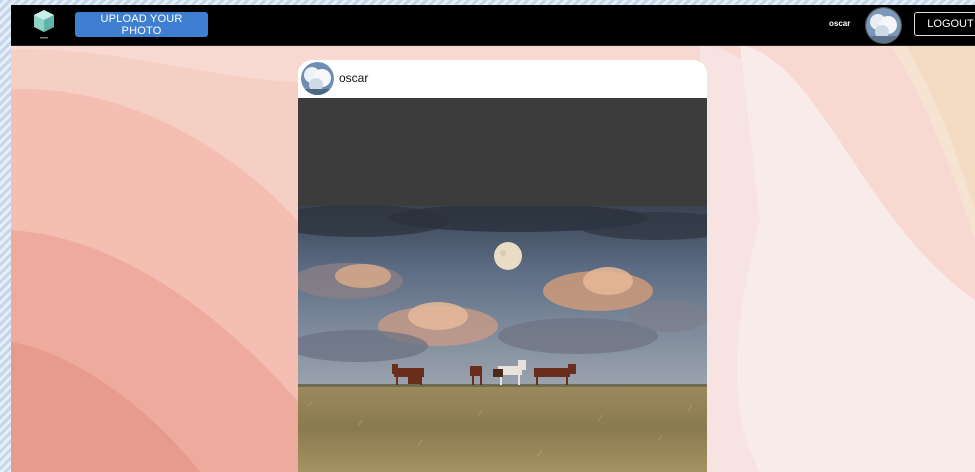 The height and width of the screenshot is (472, 975). What do you see at coordinates (839, 23) in the screenshot?
I see `nav-username: oscar` at bounding box center [839, 23].